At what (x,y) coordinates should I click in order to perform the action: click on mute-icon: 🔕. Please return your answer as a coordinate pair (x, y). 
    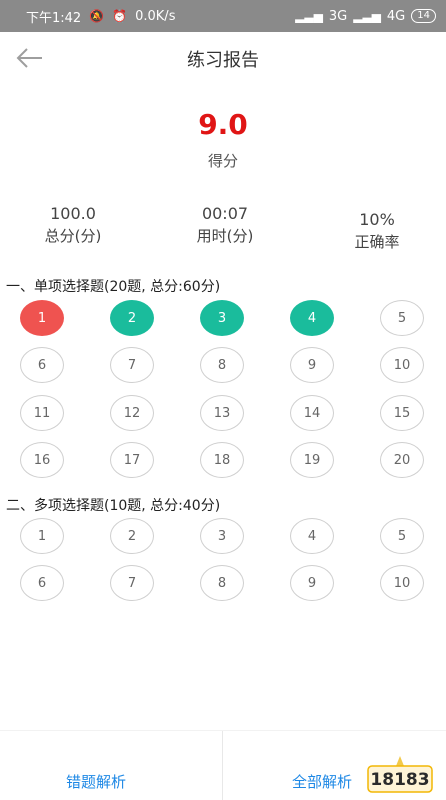
    Looking at the image, I should click on (97, 16).